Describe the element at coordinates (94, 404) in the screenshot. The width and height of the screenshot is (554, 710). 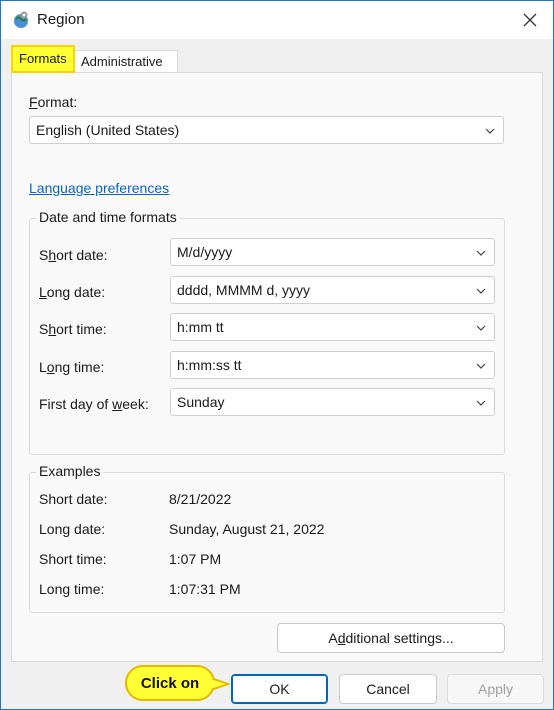
I see `first-day-of-week-label: First day of week:` at that location.